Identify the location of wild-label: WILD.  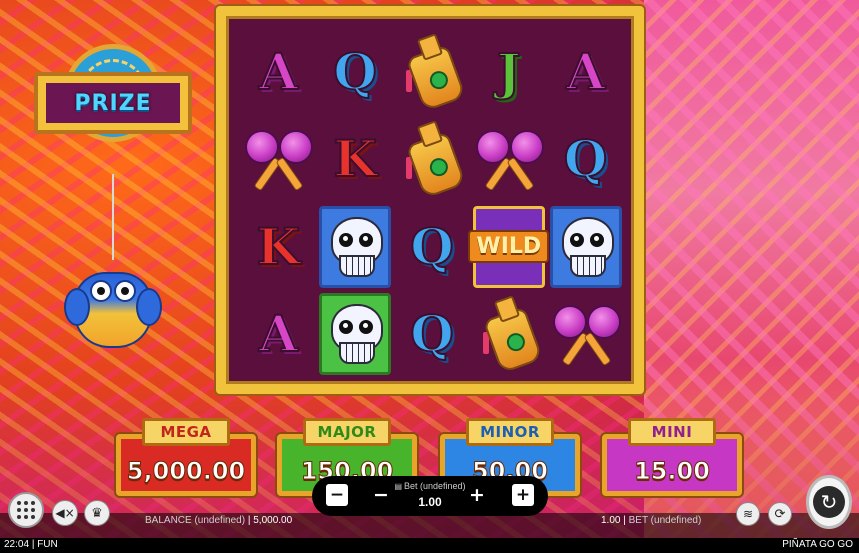
(509, 247).